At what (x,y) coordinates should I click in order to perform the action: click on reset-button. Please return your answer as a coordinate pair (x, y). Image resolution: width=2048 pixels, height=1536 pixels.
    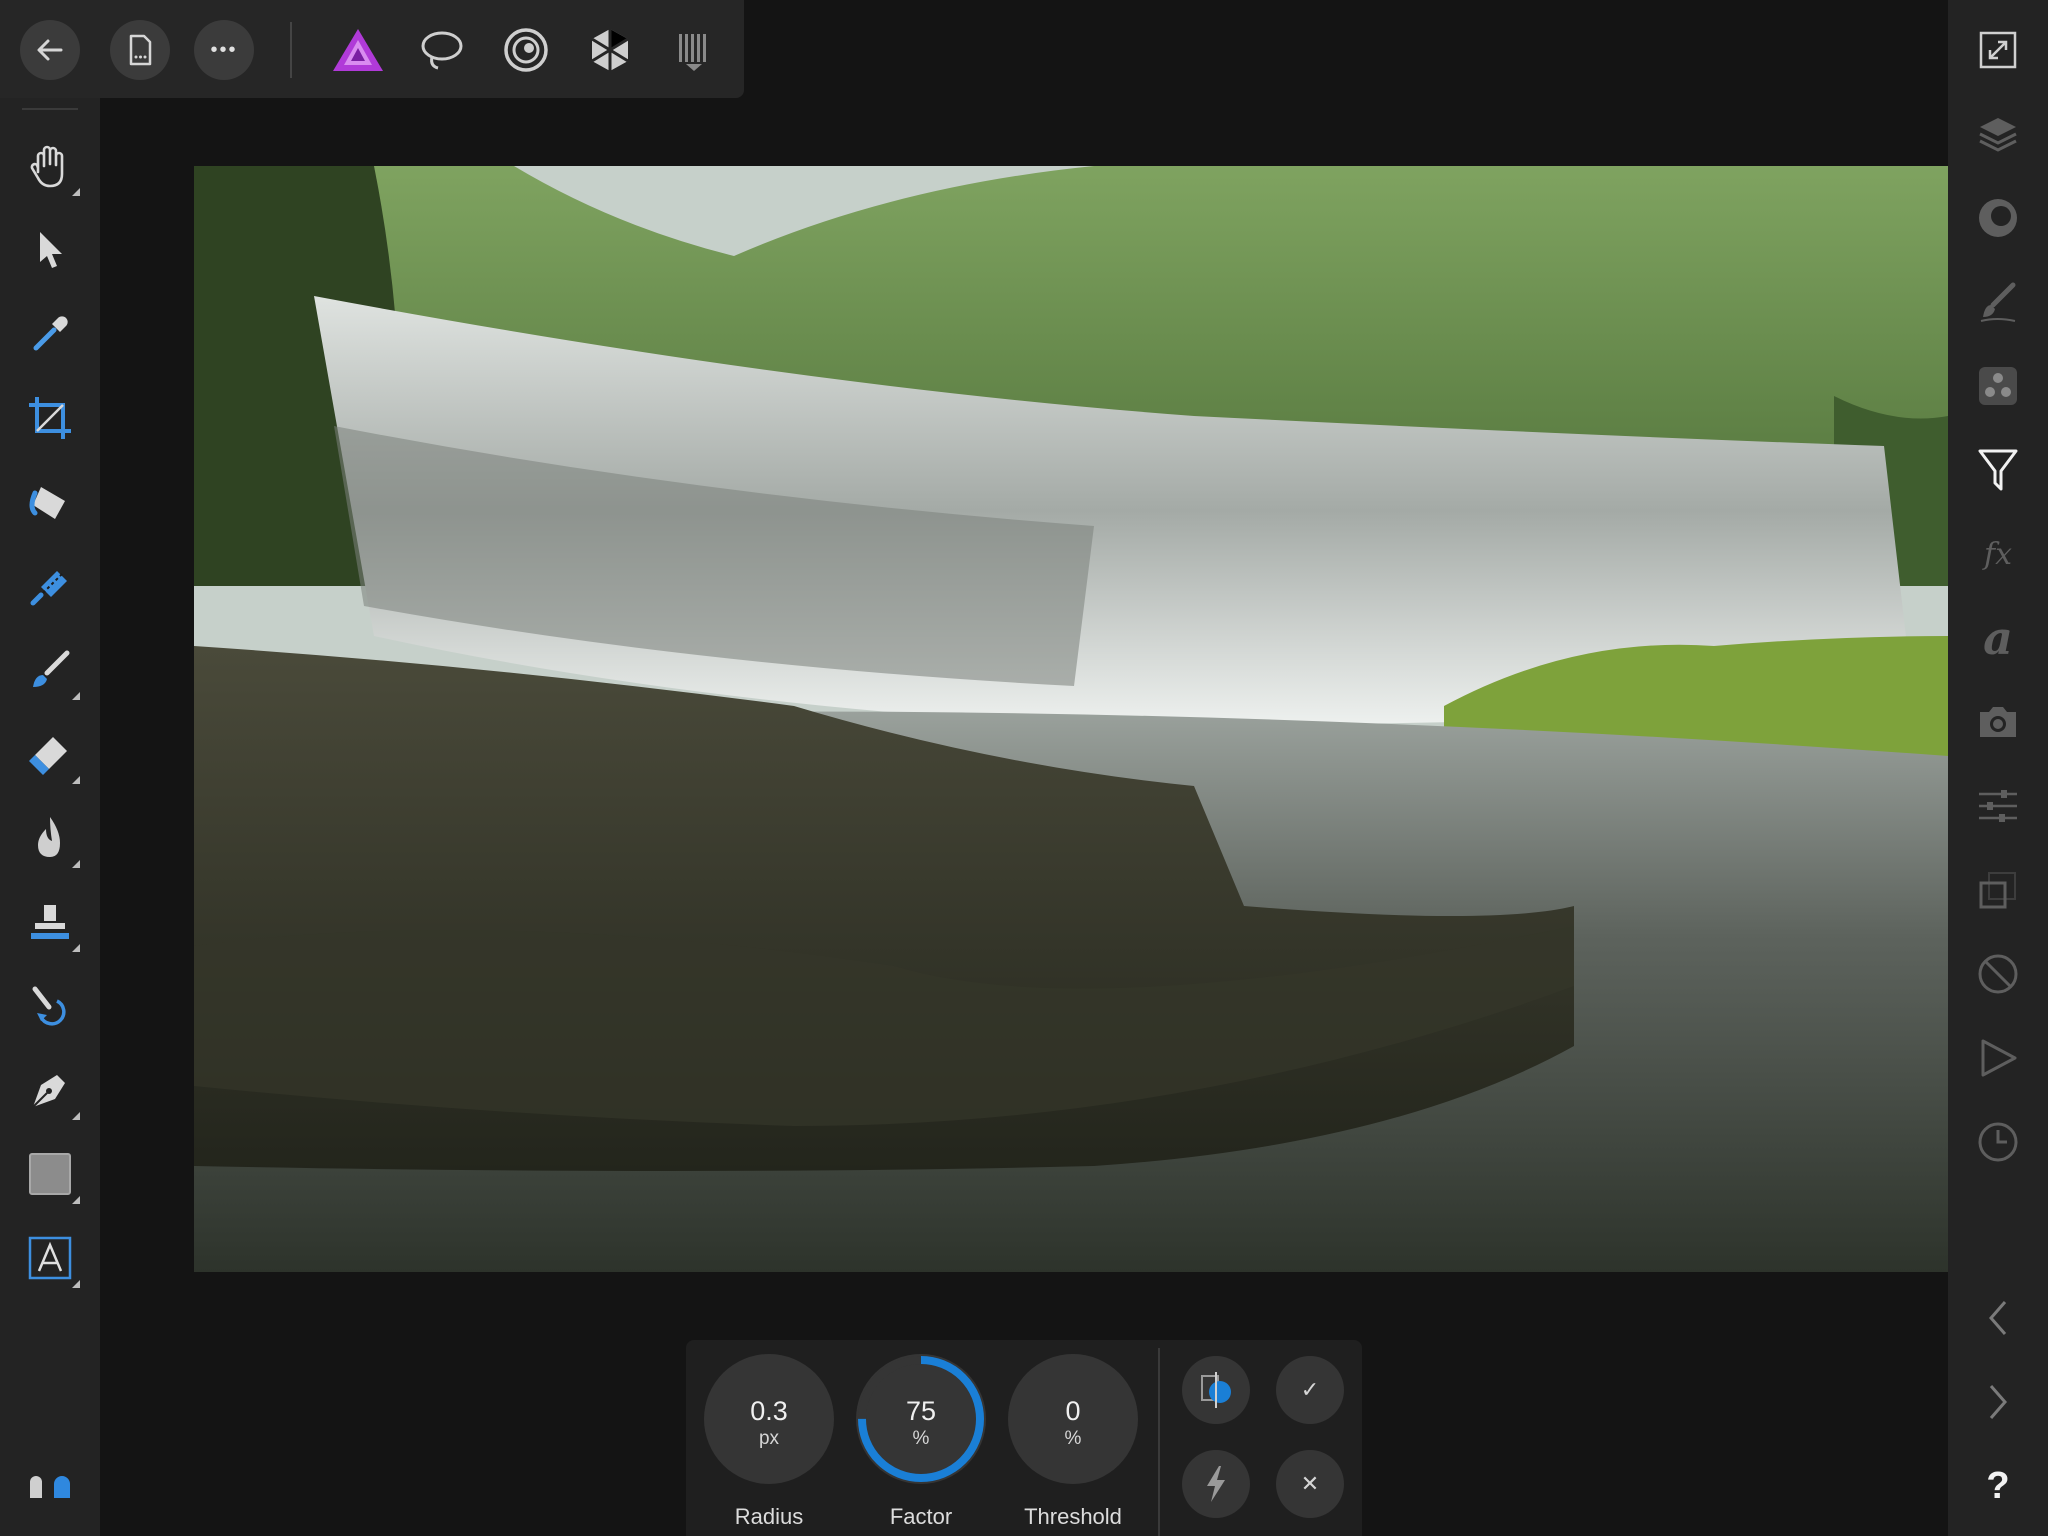
    Looking at the image, I should click on (1216, 1484).